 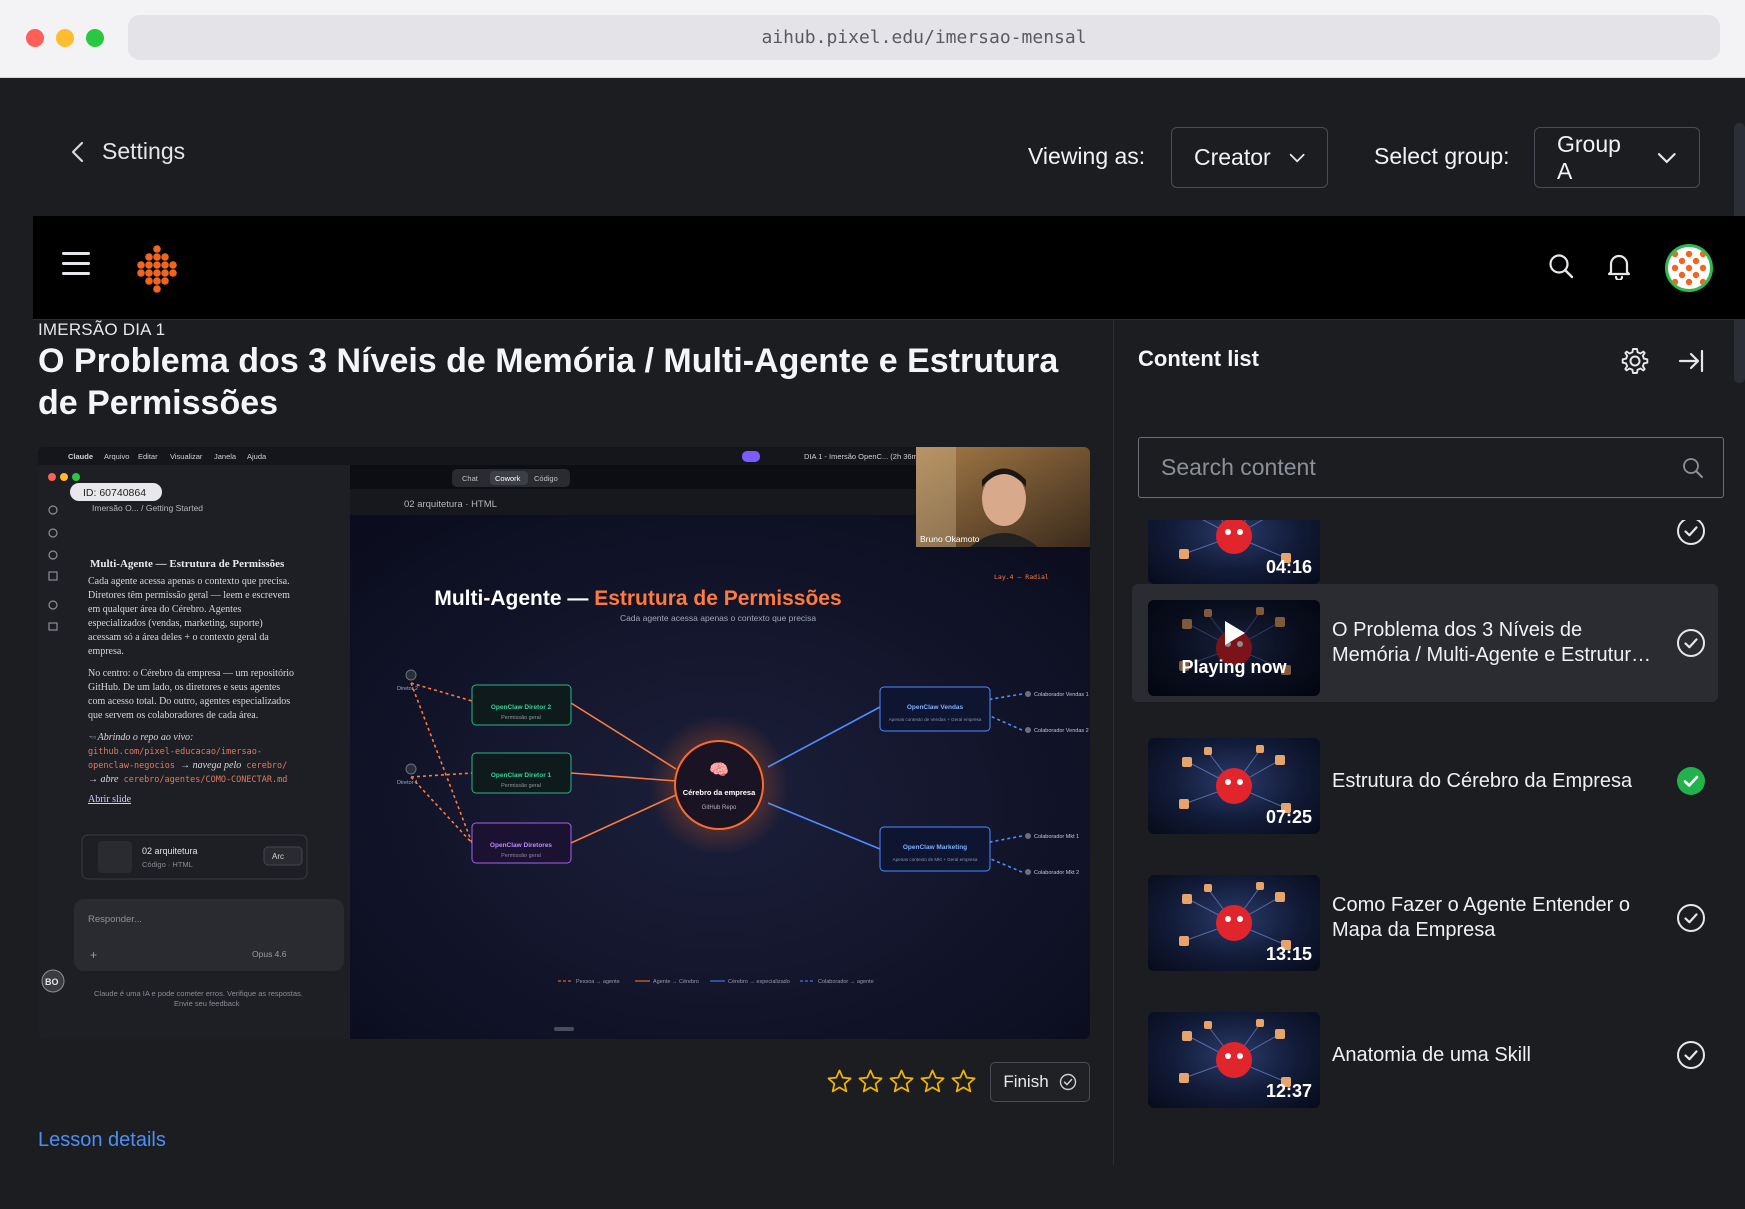 I want to click on video-menubar-item: Claude, so click(x=80, y=456).